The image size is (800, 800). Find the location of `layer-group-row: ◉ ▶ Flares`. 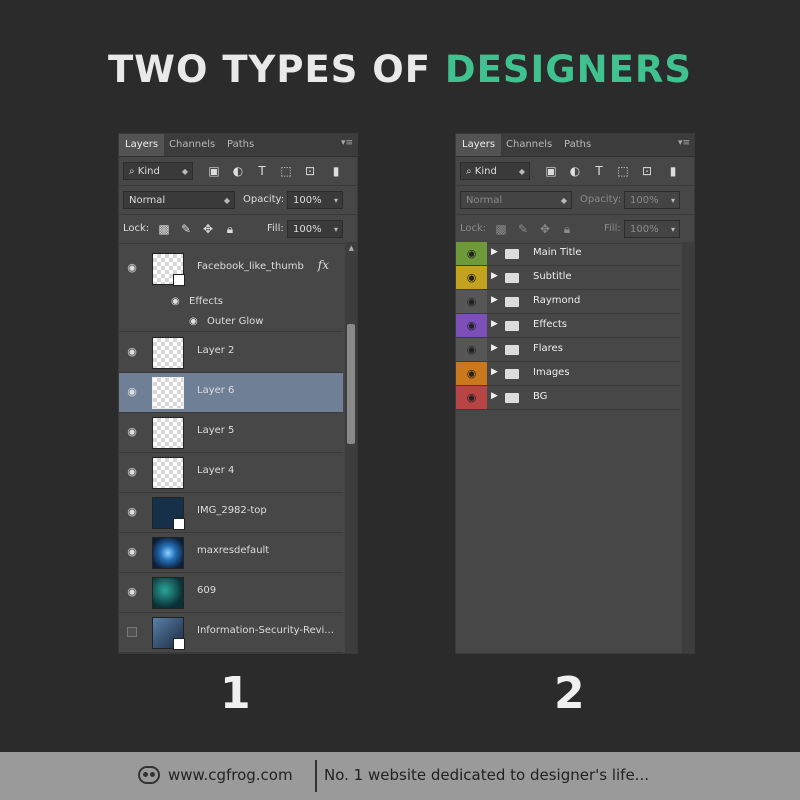

layer-group-row: ◉ ▶ Flares is located at coordinates (568, 350).